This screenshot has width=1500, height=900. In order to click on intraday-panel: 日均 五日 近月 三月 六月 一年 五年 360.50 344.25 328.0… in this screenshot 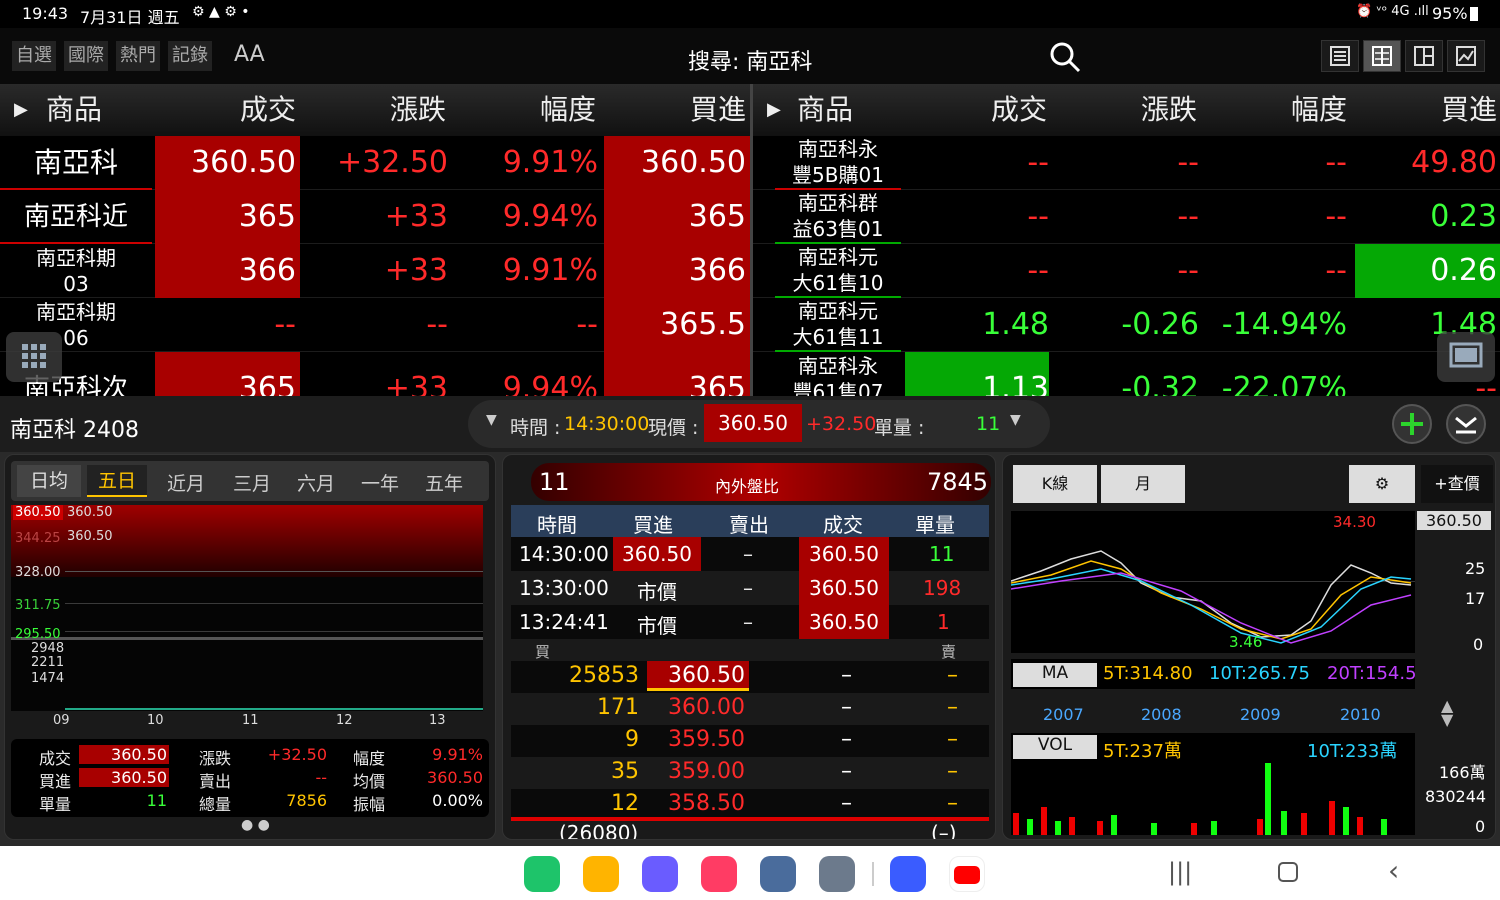, I will do `click(250, 647)`.